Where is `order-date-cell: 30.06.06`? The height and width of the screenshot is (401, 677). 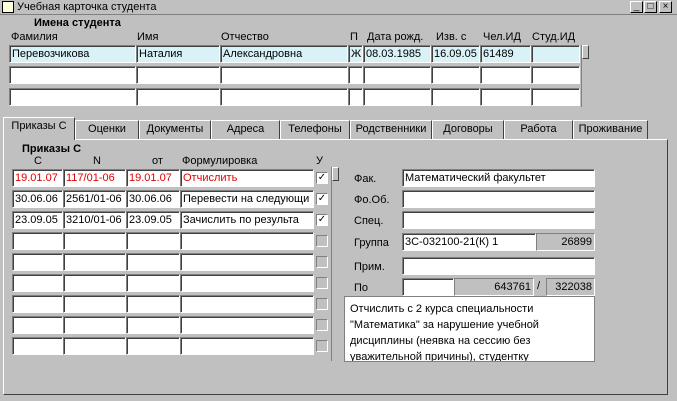 order-date-cell: 30.06.06 is located at coordinates (153, 199).